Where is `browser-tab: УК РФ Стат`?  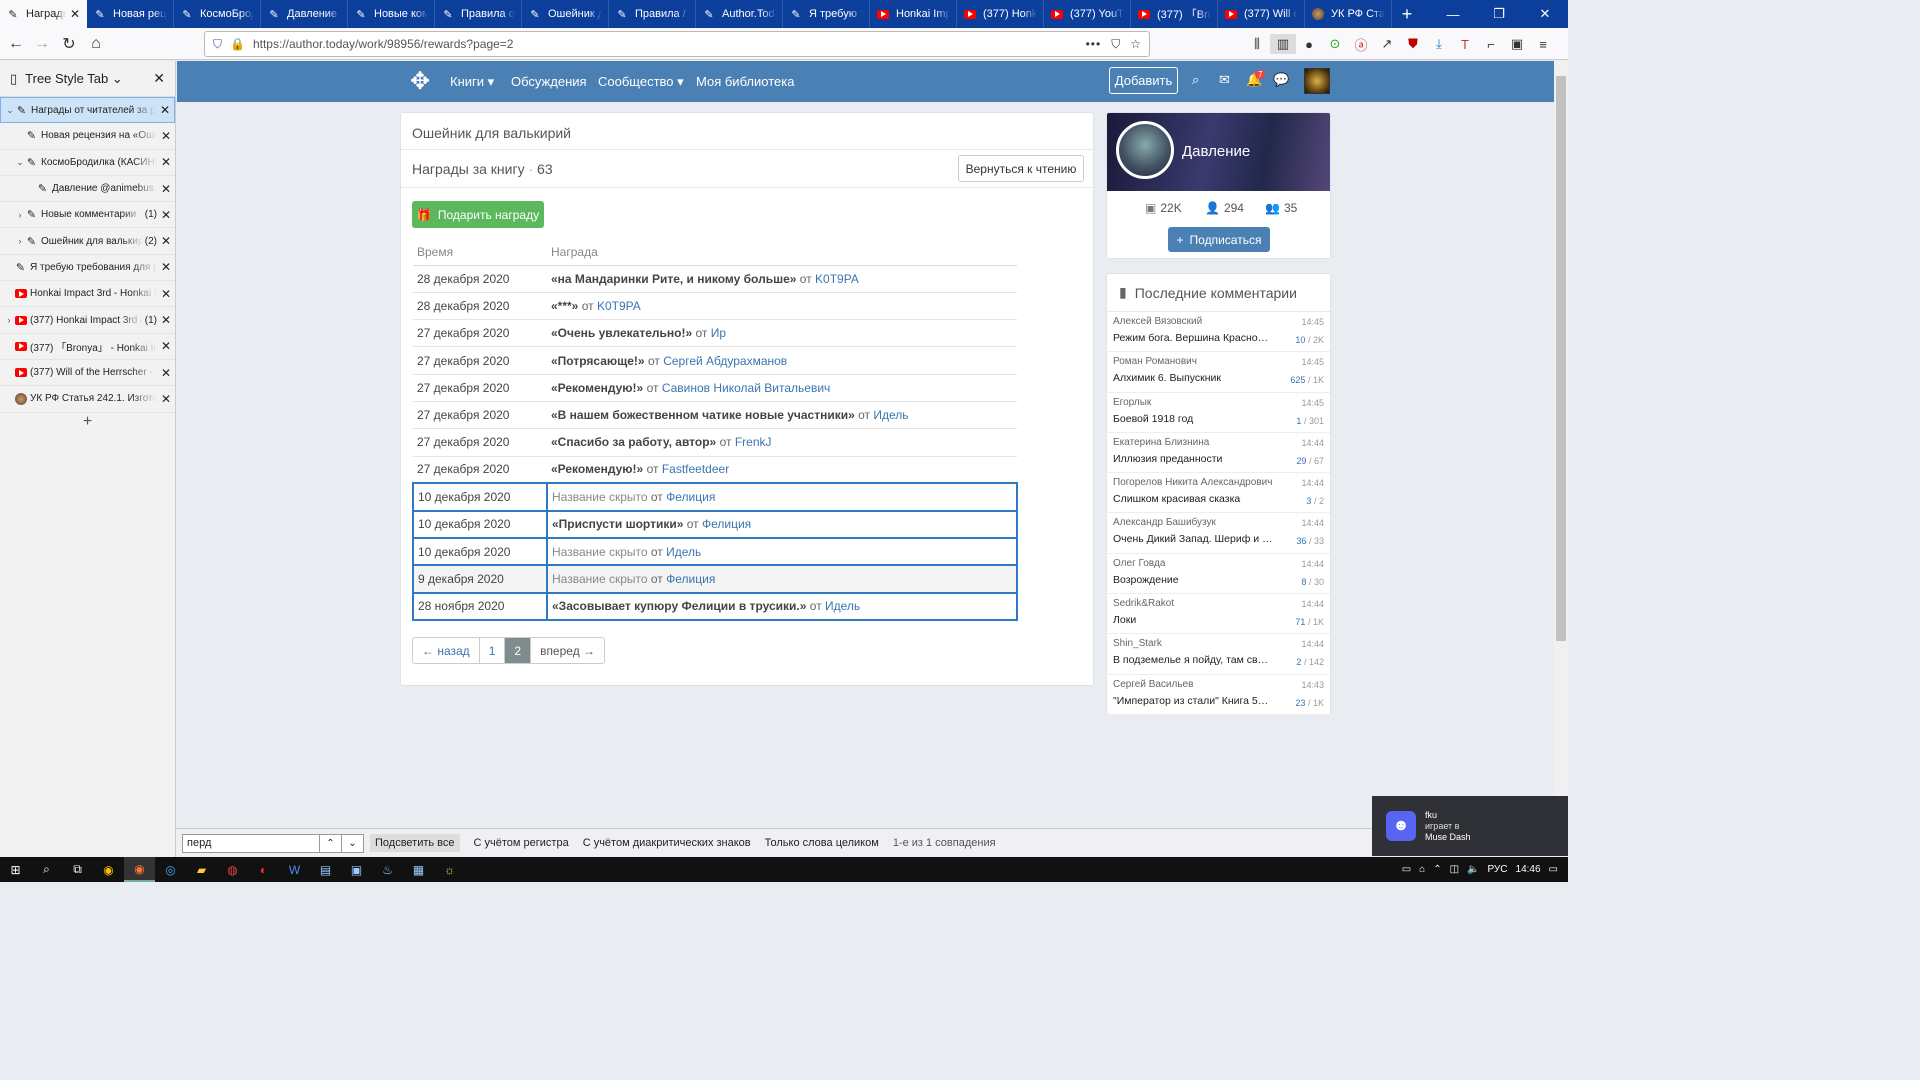 browser-tab: УК РФ Стат is located at coordinates (1348, 14).